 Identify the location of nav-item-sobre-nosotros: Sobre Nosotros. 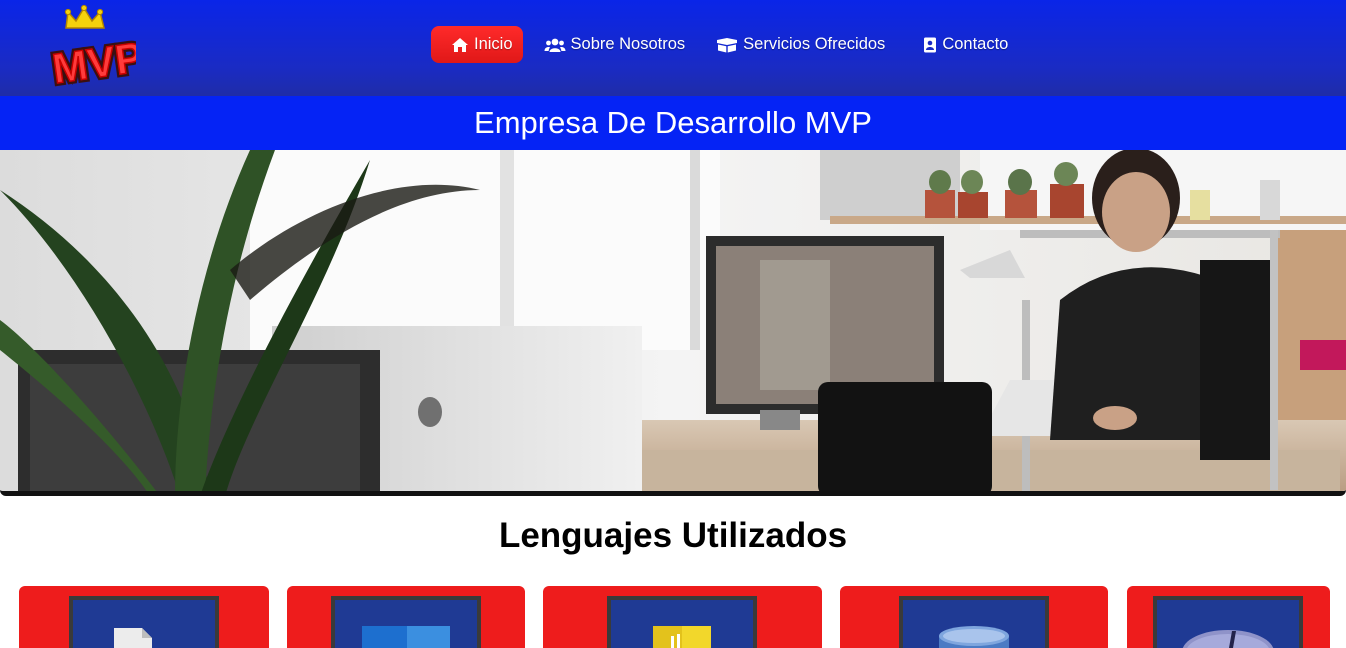
(615, 44).